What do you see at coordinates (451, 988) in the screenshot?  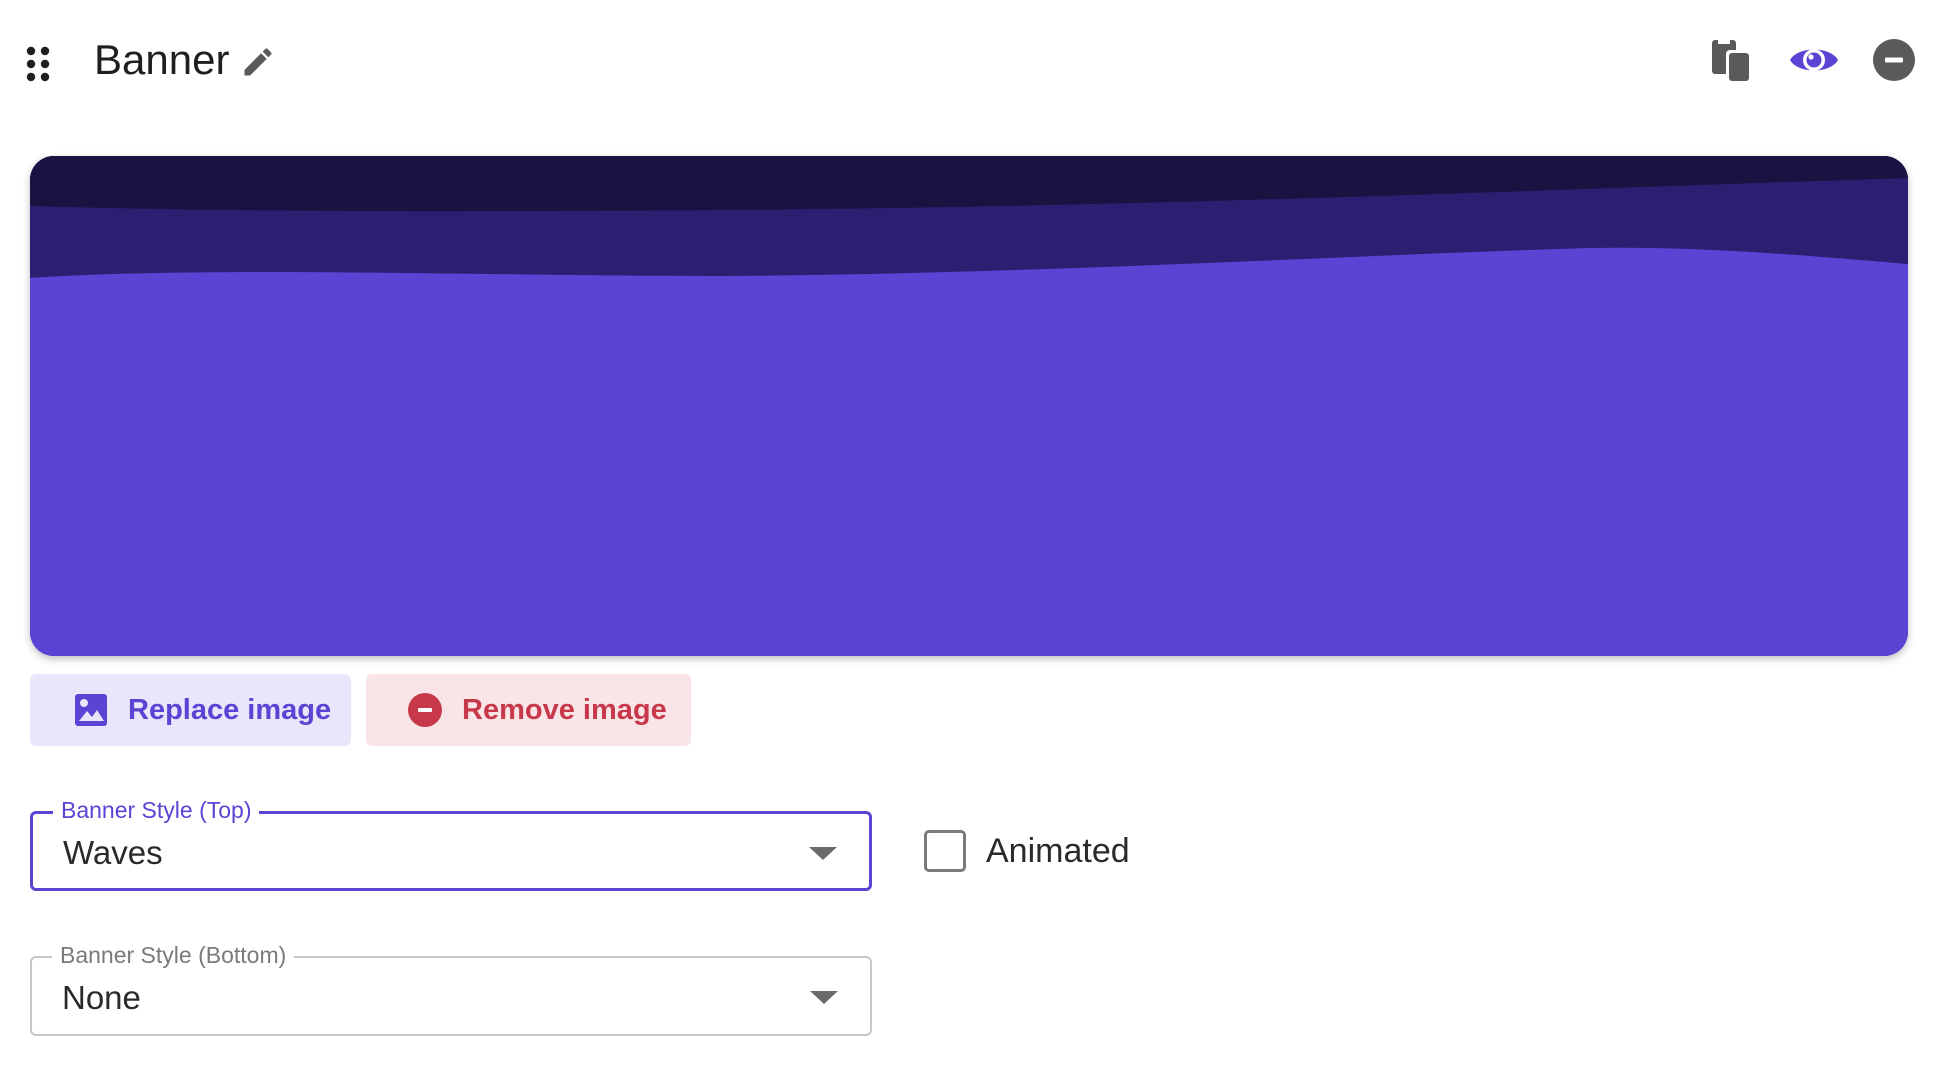 I see `banner-style-bottom-select: Banner Style (Bottom) None` at bounding box center [451, 988].